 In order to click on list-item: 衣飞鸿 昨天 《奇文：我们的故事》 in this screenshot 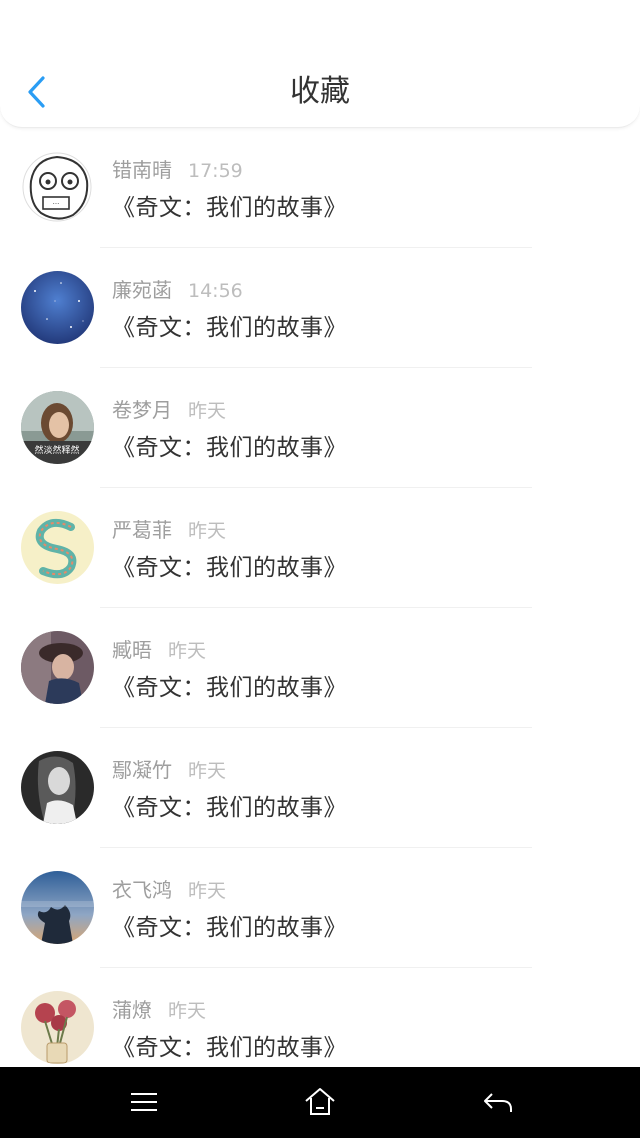, I will do `click(320, 908)`.